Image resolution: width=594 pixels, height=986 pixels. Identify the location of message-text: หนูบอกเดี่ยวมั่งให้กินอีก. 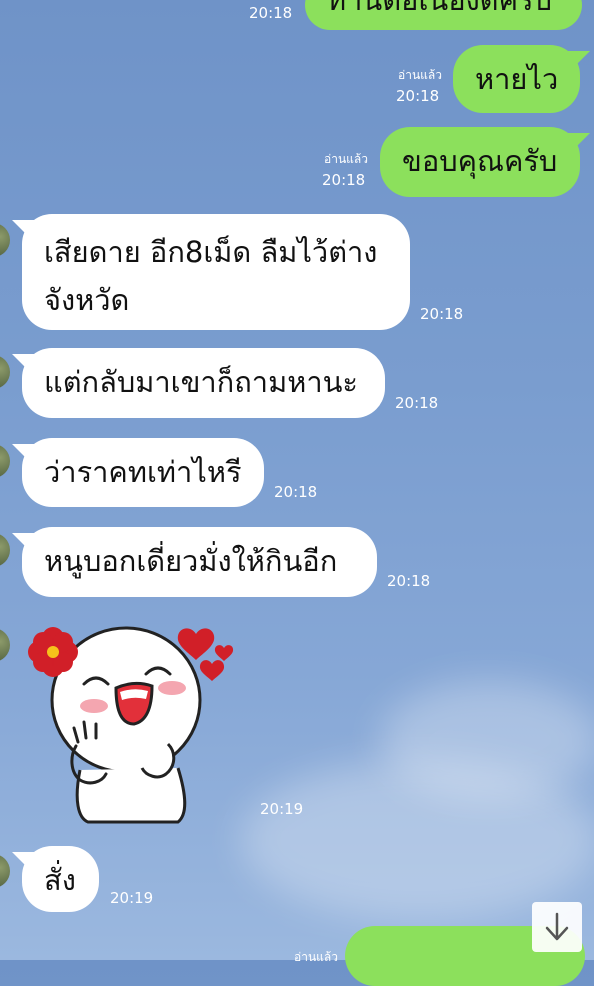
(191, 561).